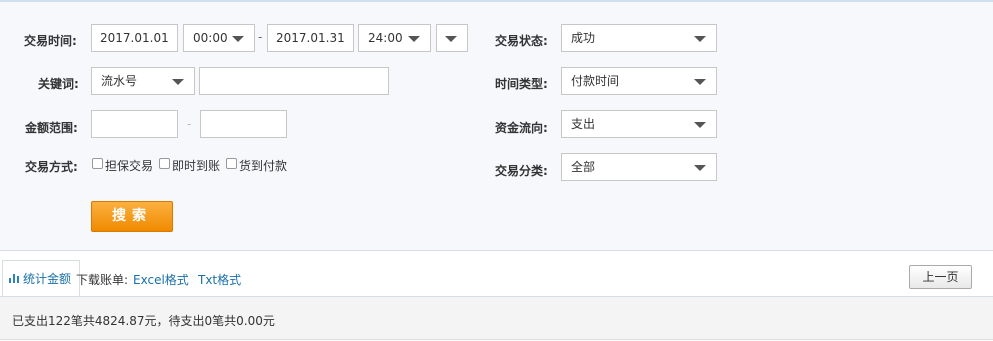  I want to click on end-date-input: 2017.01.31, so click(310, 38).